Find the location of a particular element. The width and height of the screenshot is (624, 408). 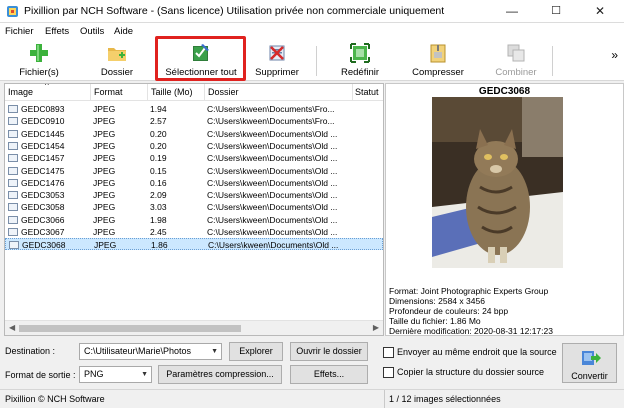

horizontal-scrollbar: ◀ ▶ is located at coordinates (194, 327).